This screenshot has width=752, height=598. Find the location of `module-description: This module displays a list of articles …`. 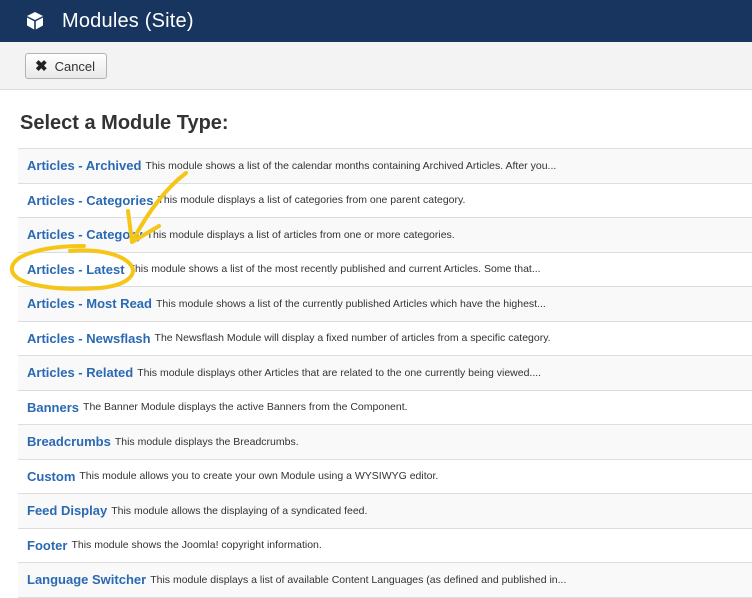

module-description: This module displays a list of articles … is located at coordinates (300, 234).